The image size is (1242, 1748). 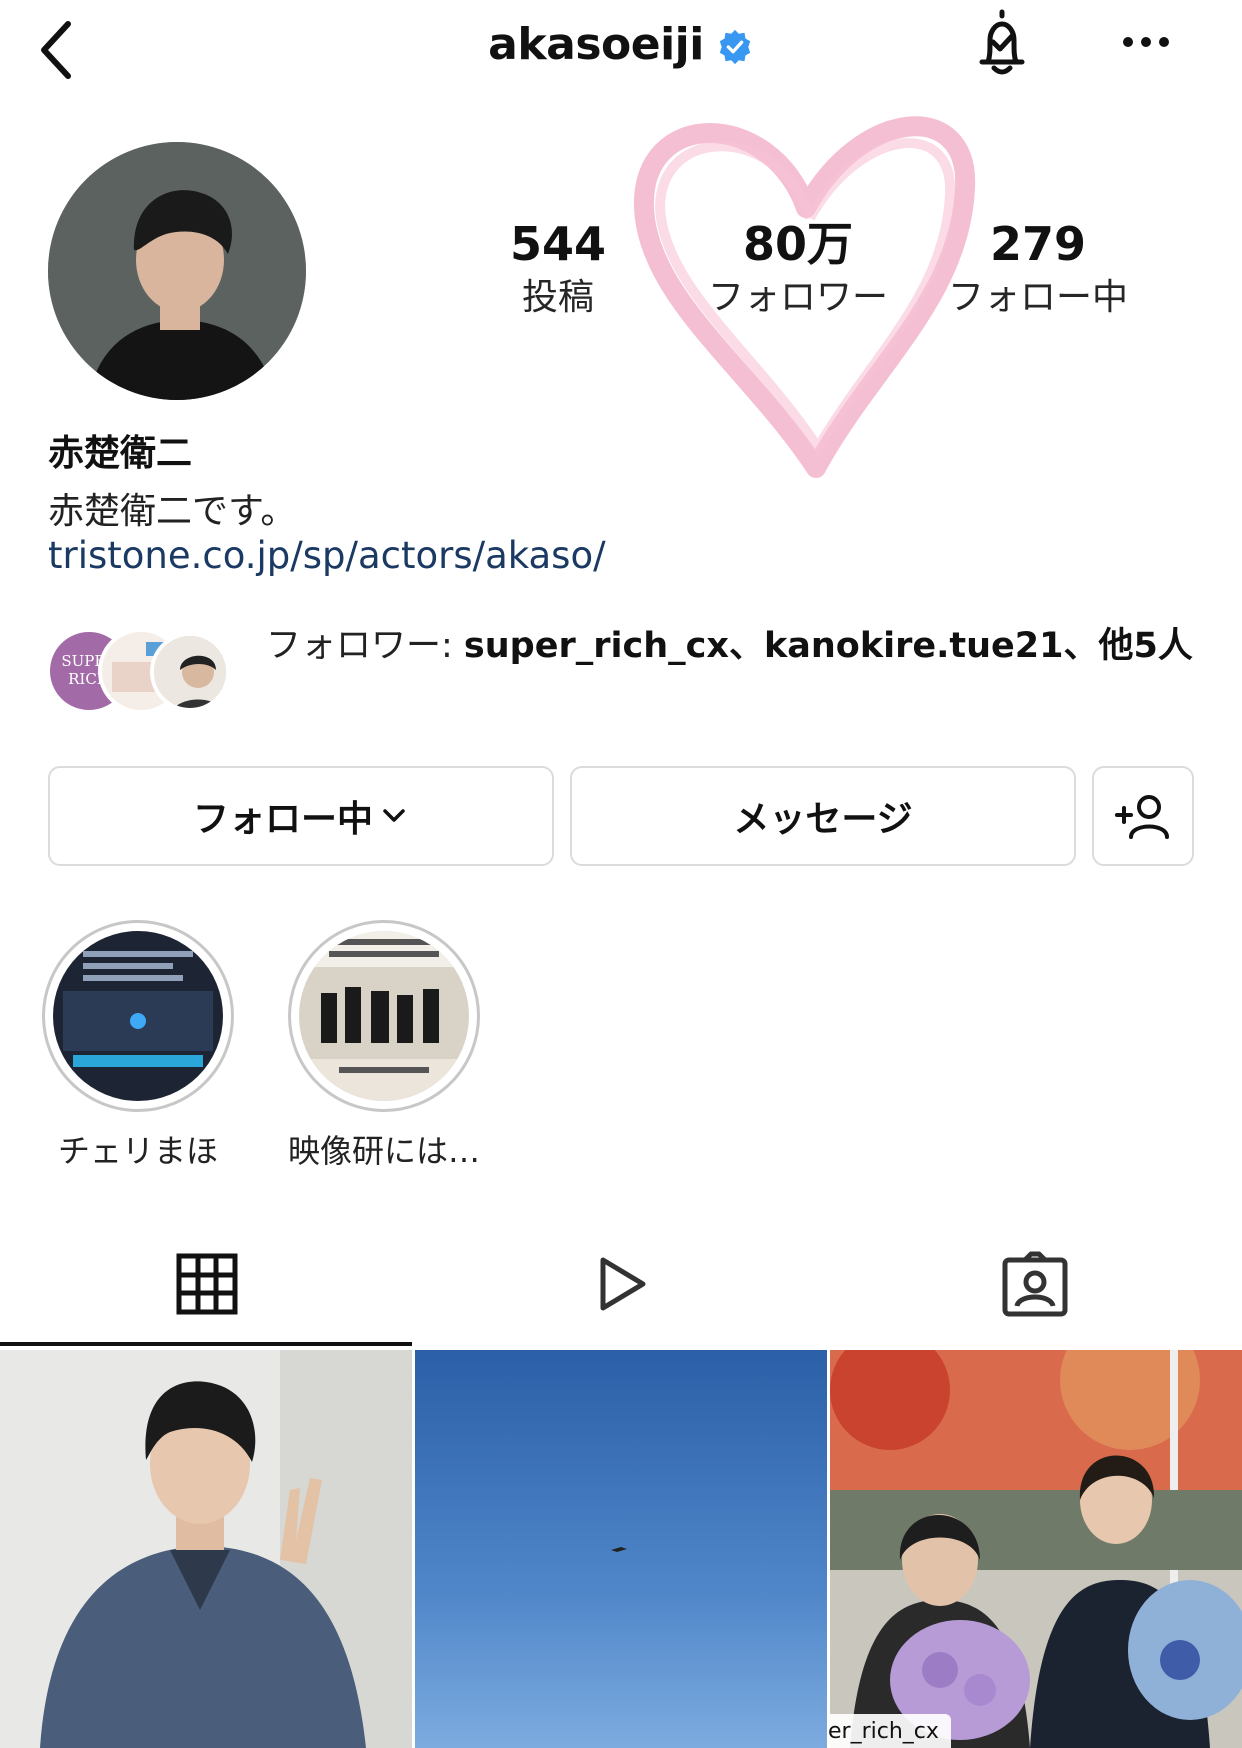 I want to click on highlight-item: チェリまほ, so click(x=138, y=1046).